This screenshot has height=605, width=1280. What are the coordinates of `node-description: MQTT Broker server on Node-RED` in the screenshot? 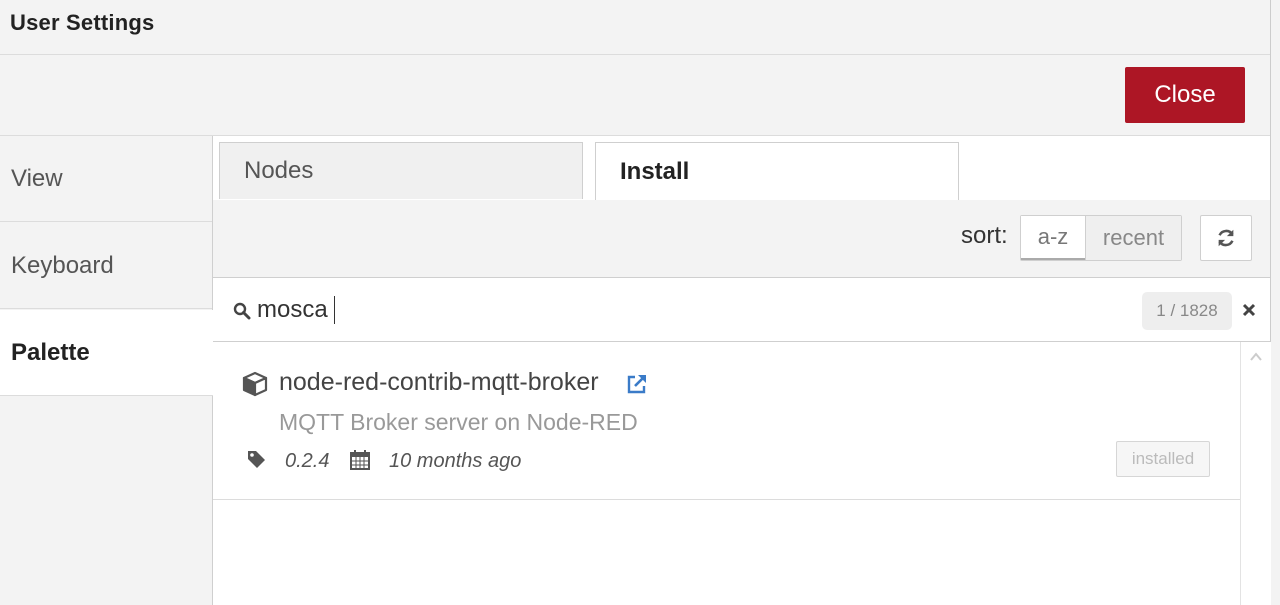 It's located at (458, 422).